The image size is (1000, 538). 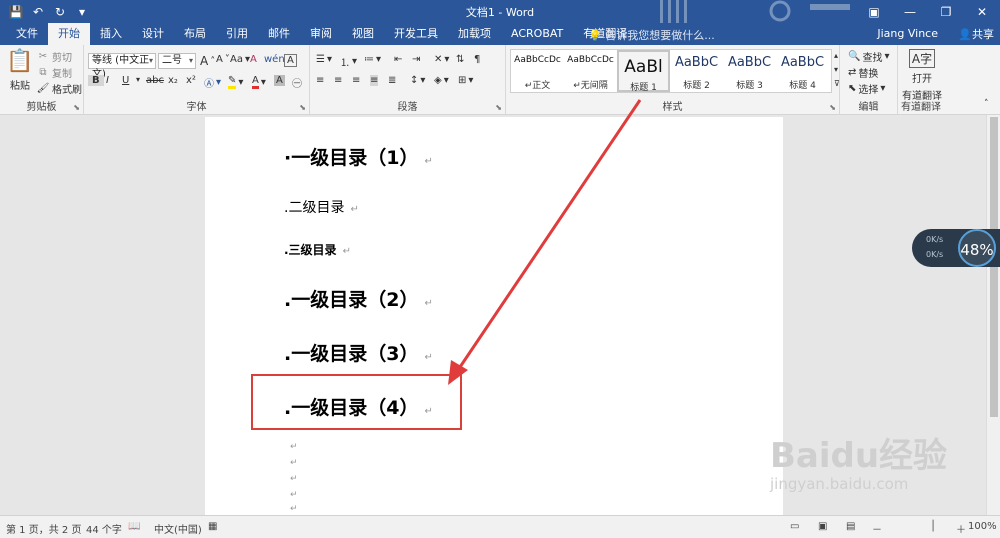 What do you see at coordinates (279, 34) in the screenshot?
I see `tab-6: 邮件` at bounding box center [279, 34].